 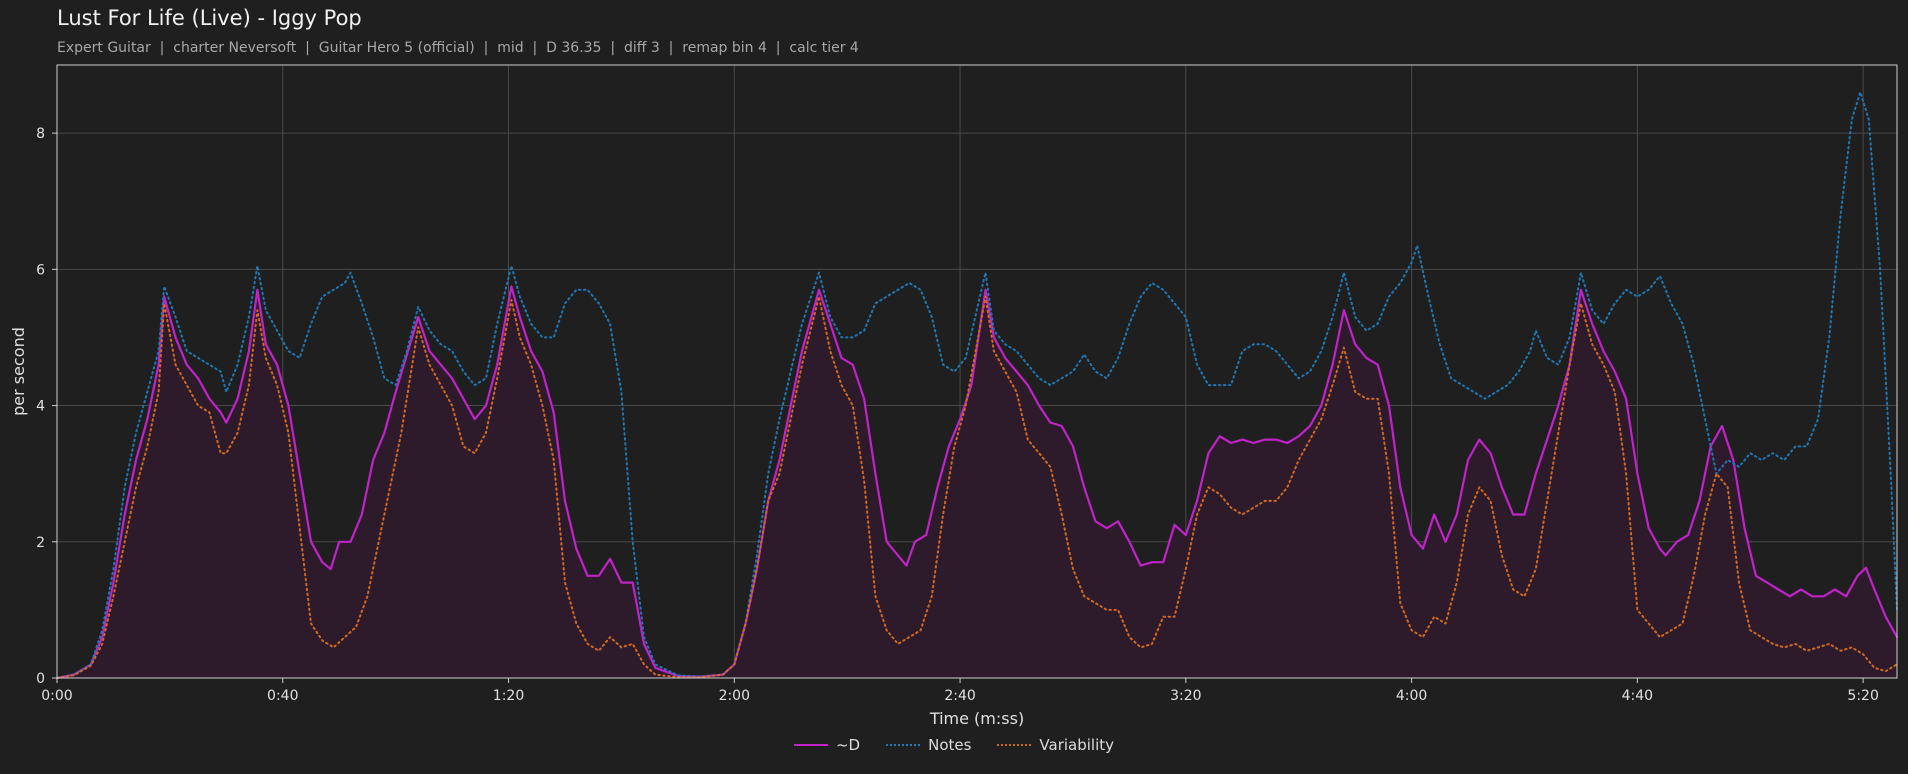 What do you see at coordinates (1411, 696) in the screenshot?
I see `x-tick-label: 4:00` at bounding box center [1411, 696].